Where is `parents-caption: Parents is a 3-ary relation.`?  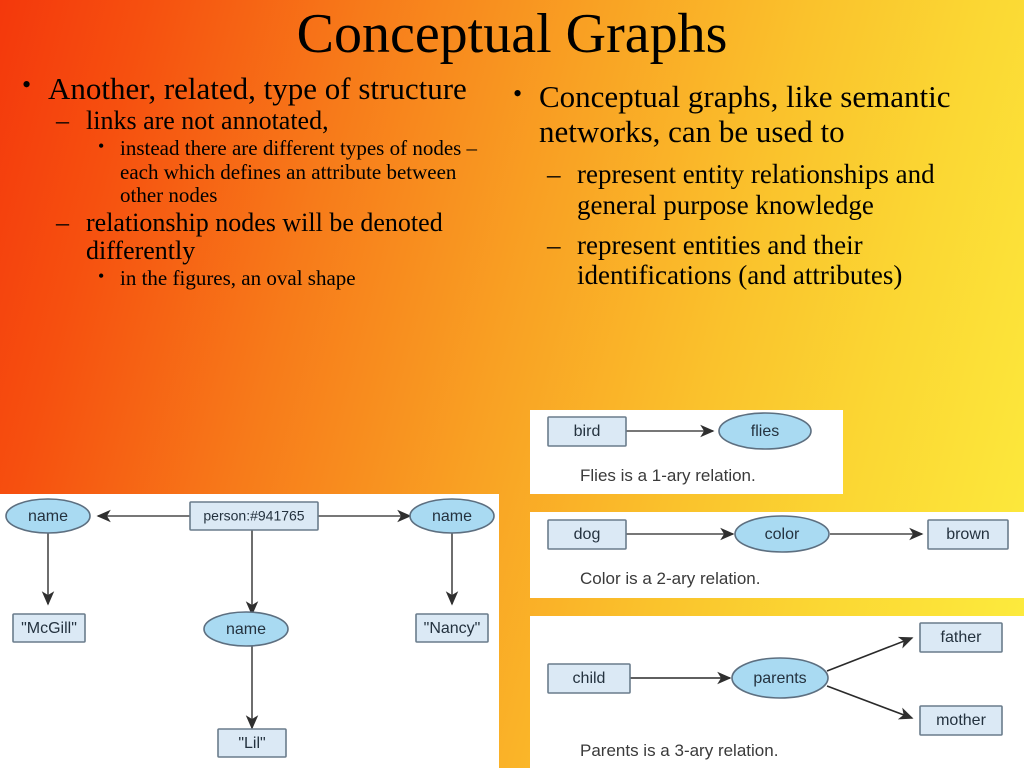 parents-caption: Parents is a 3-ary relation. is located at coordinates (679, 750).